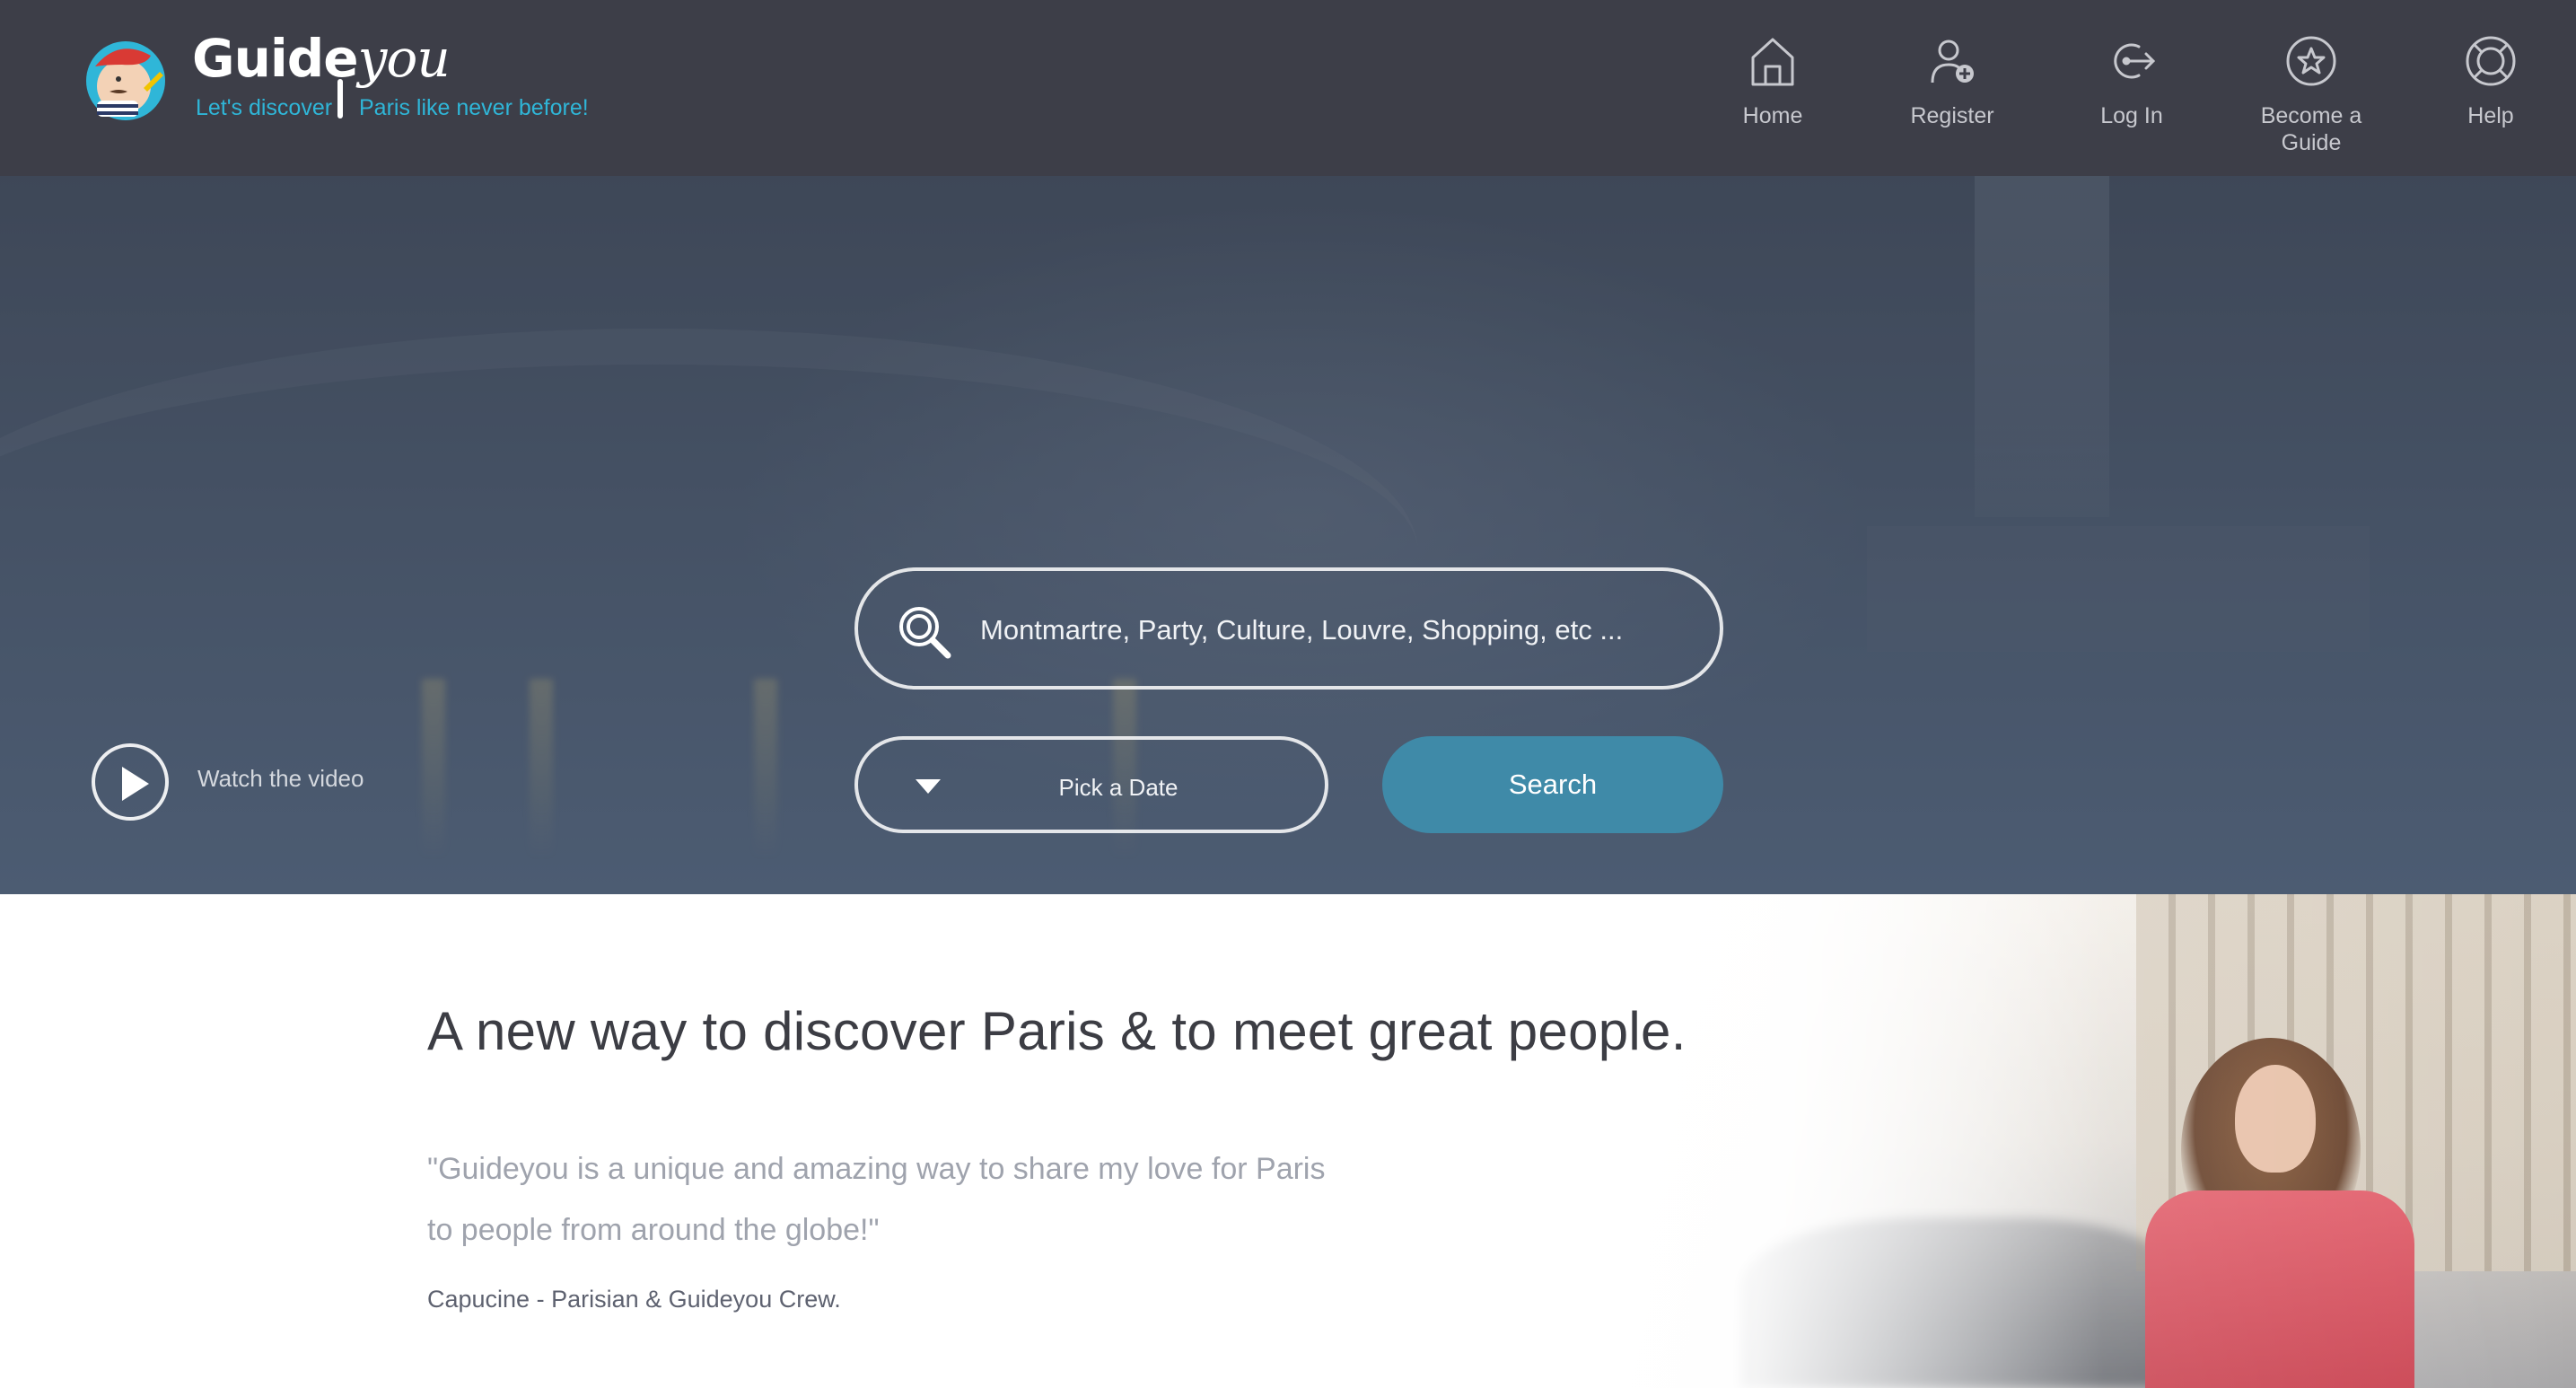  I want to click on date-picker: Pick a Date, so click(1091, 785).